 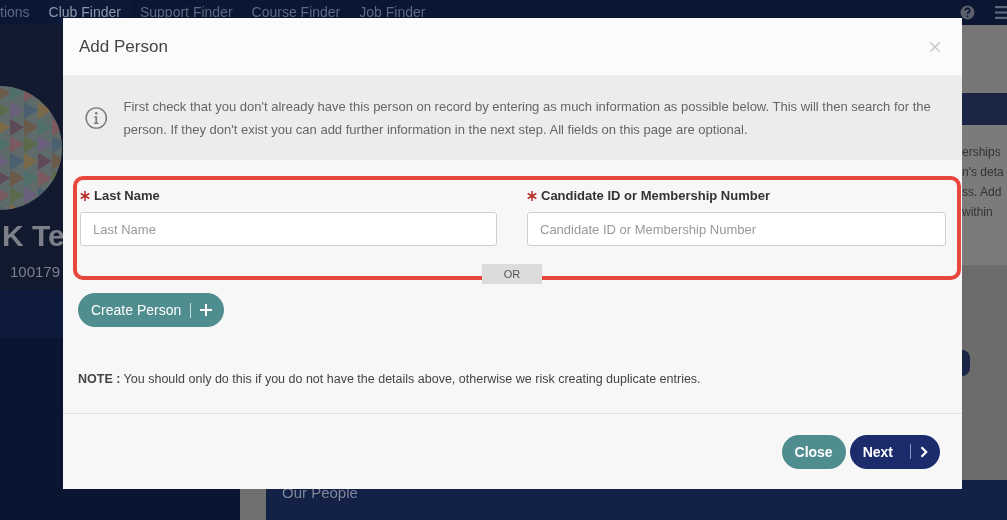 I want to click on text-fragment: ss. Add, so click(x=982, y=192).